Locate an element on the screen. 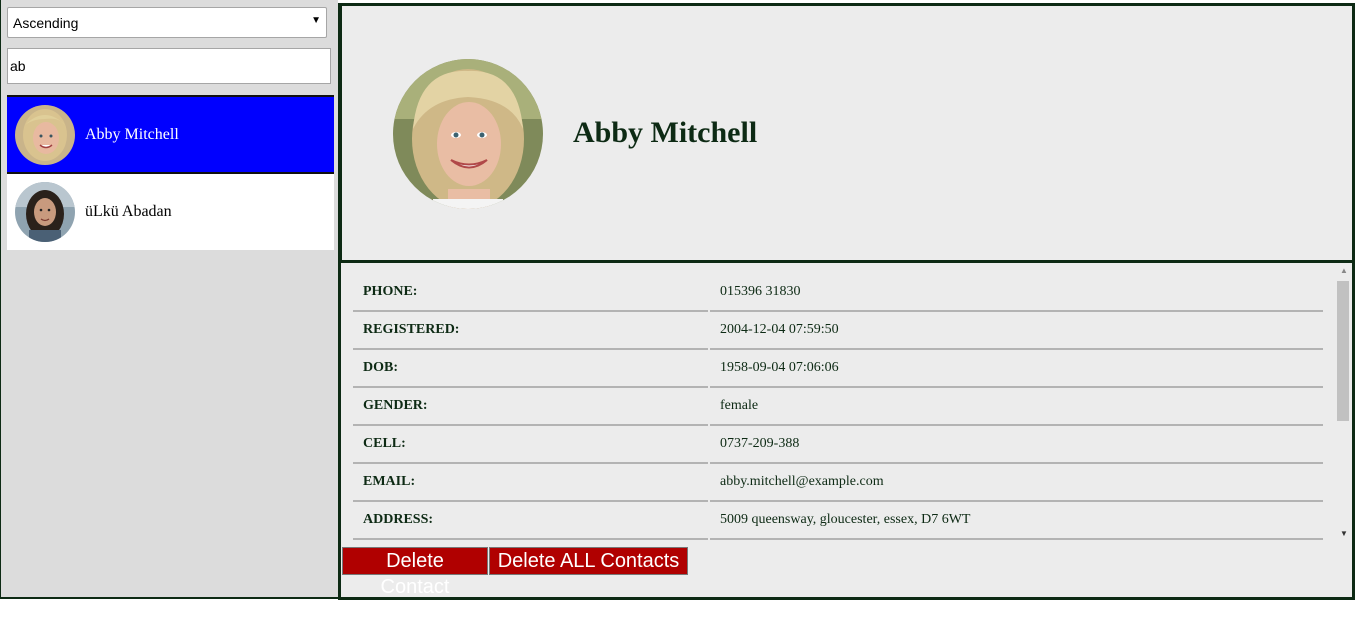  detail-value: 2004-12-04 07:59:50 is located at coordinates (1016, 331).